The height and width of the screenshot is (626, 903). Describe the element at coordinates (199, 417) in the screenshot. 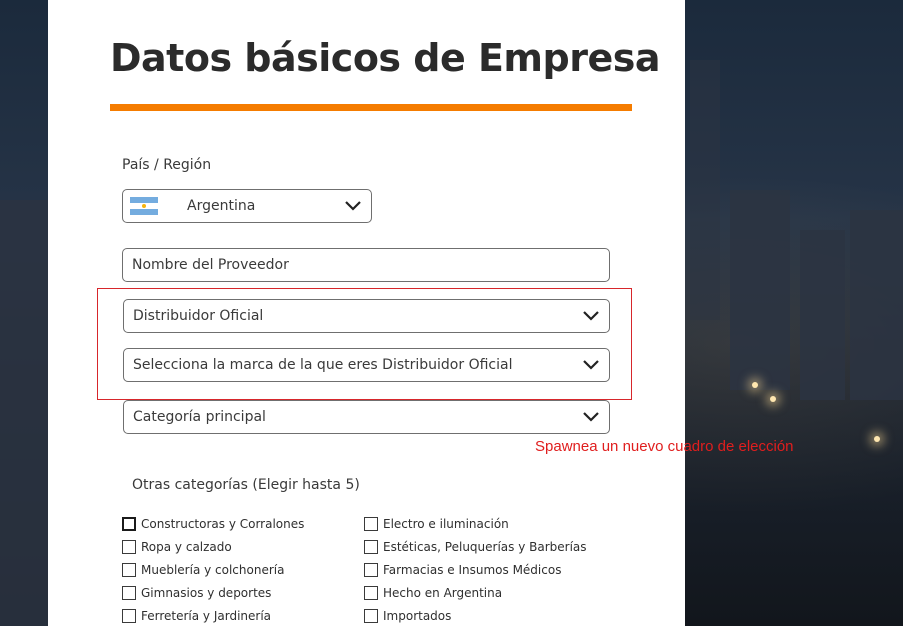

I see `main-category-placeholder: Categoría principal` at that location.